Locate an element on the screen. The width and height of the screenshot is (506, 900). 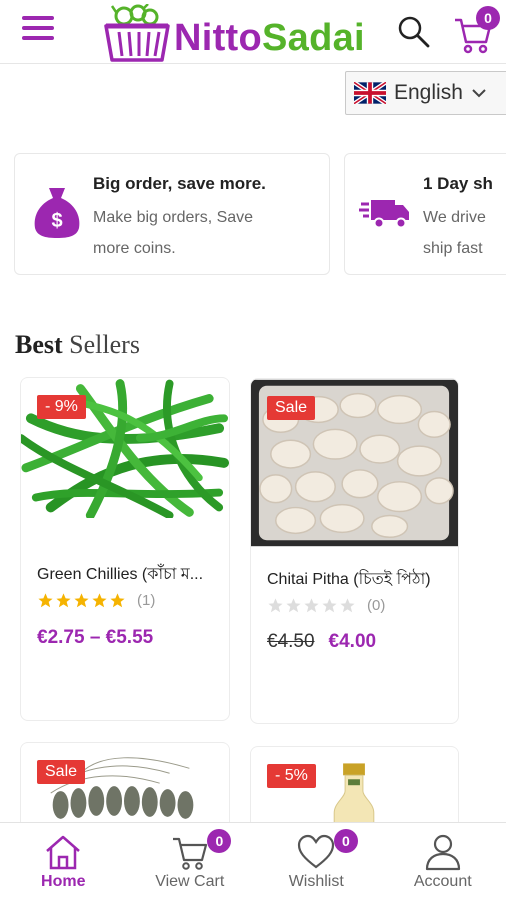
bottom-navigation: Home 0 View Cart 0 Wishlist Account is located at coordinates (253, 861).